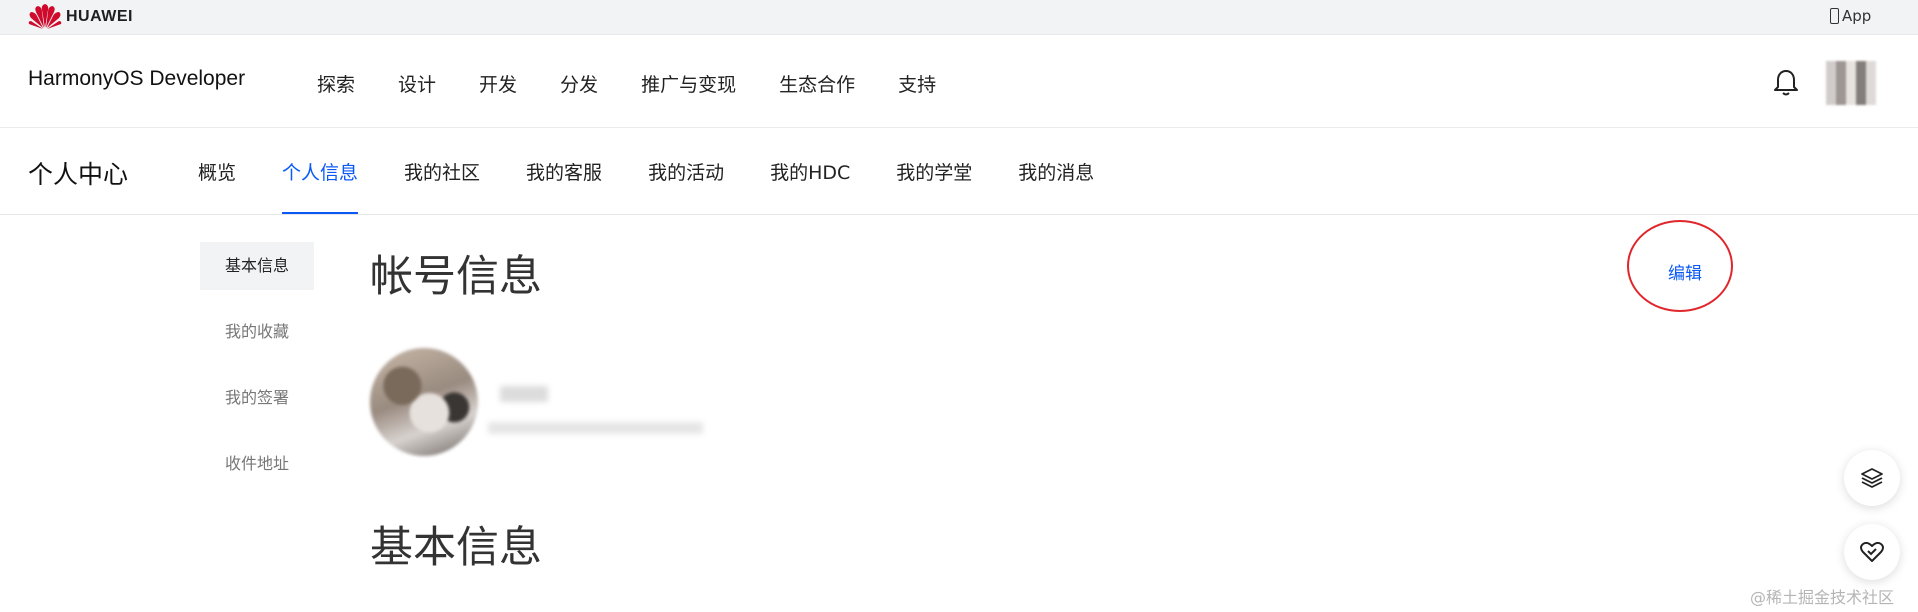 This screenshot has width=1918, height=612. What do you see at coordinates (257, 464) in the screenshot?
I see `sidebar-item-address: 收件地址` at bounding box center [257, 464].